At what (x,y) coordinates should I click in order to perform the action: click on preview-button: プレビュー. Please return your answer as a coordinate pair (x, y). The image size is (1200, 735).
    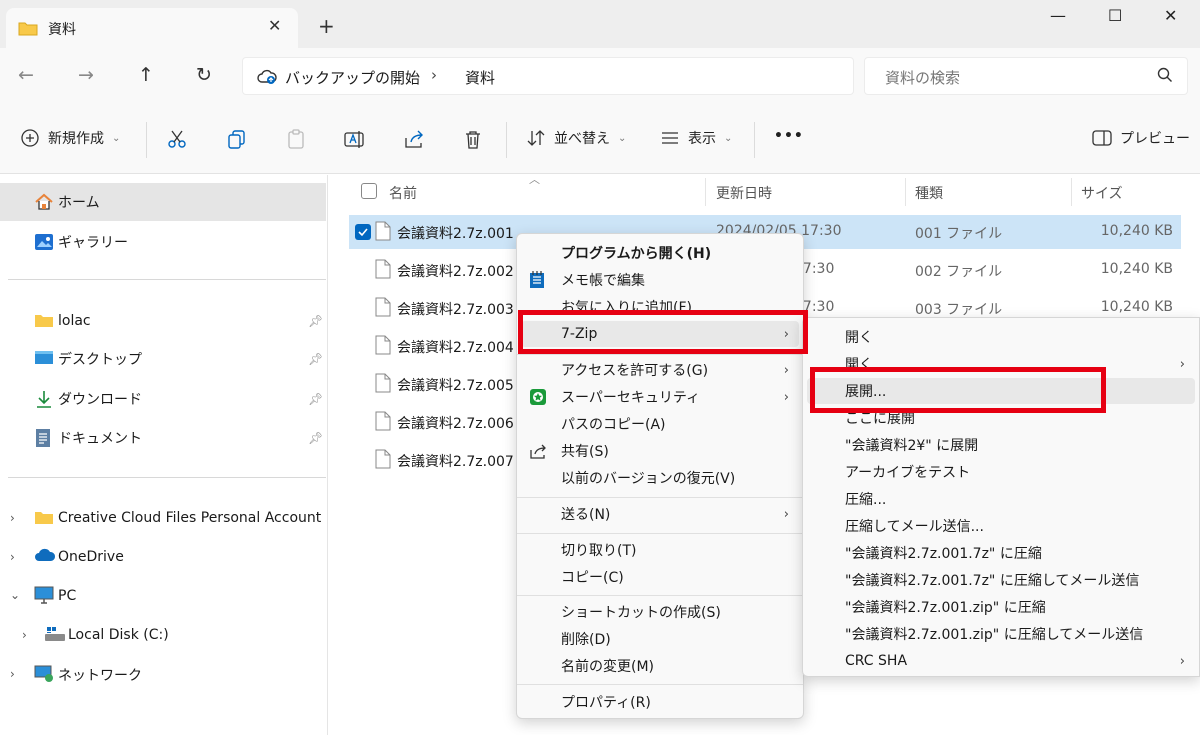
    Looking at the image, I should click on (1141, 138).